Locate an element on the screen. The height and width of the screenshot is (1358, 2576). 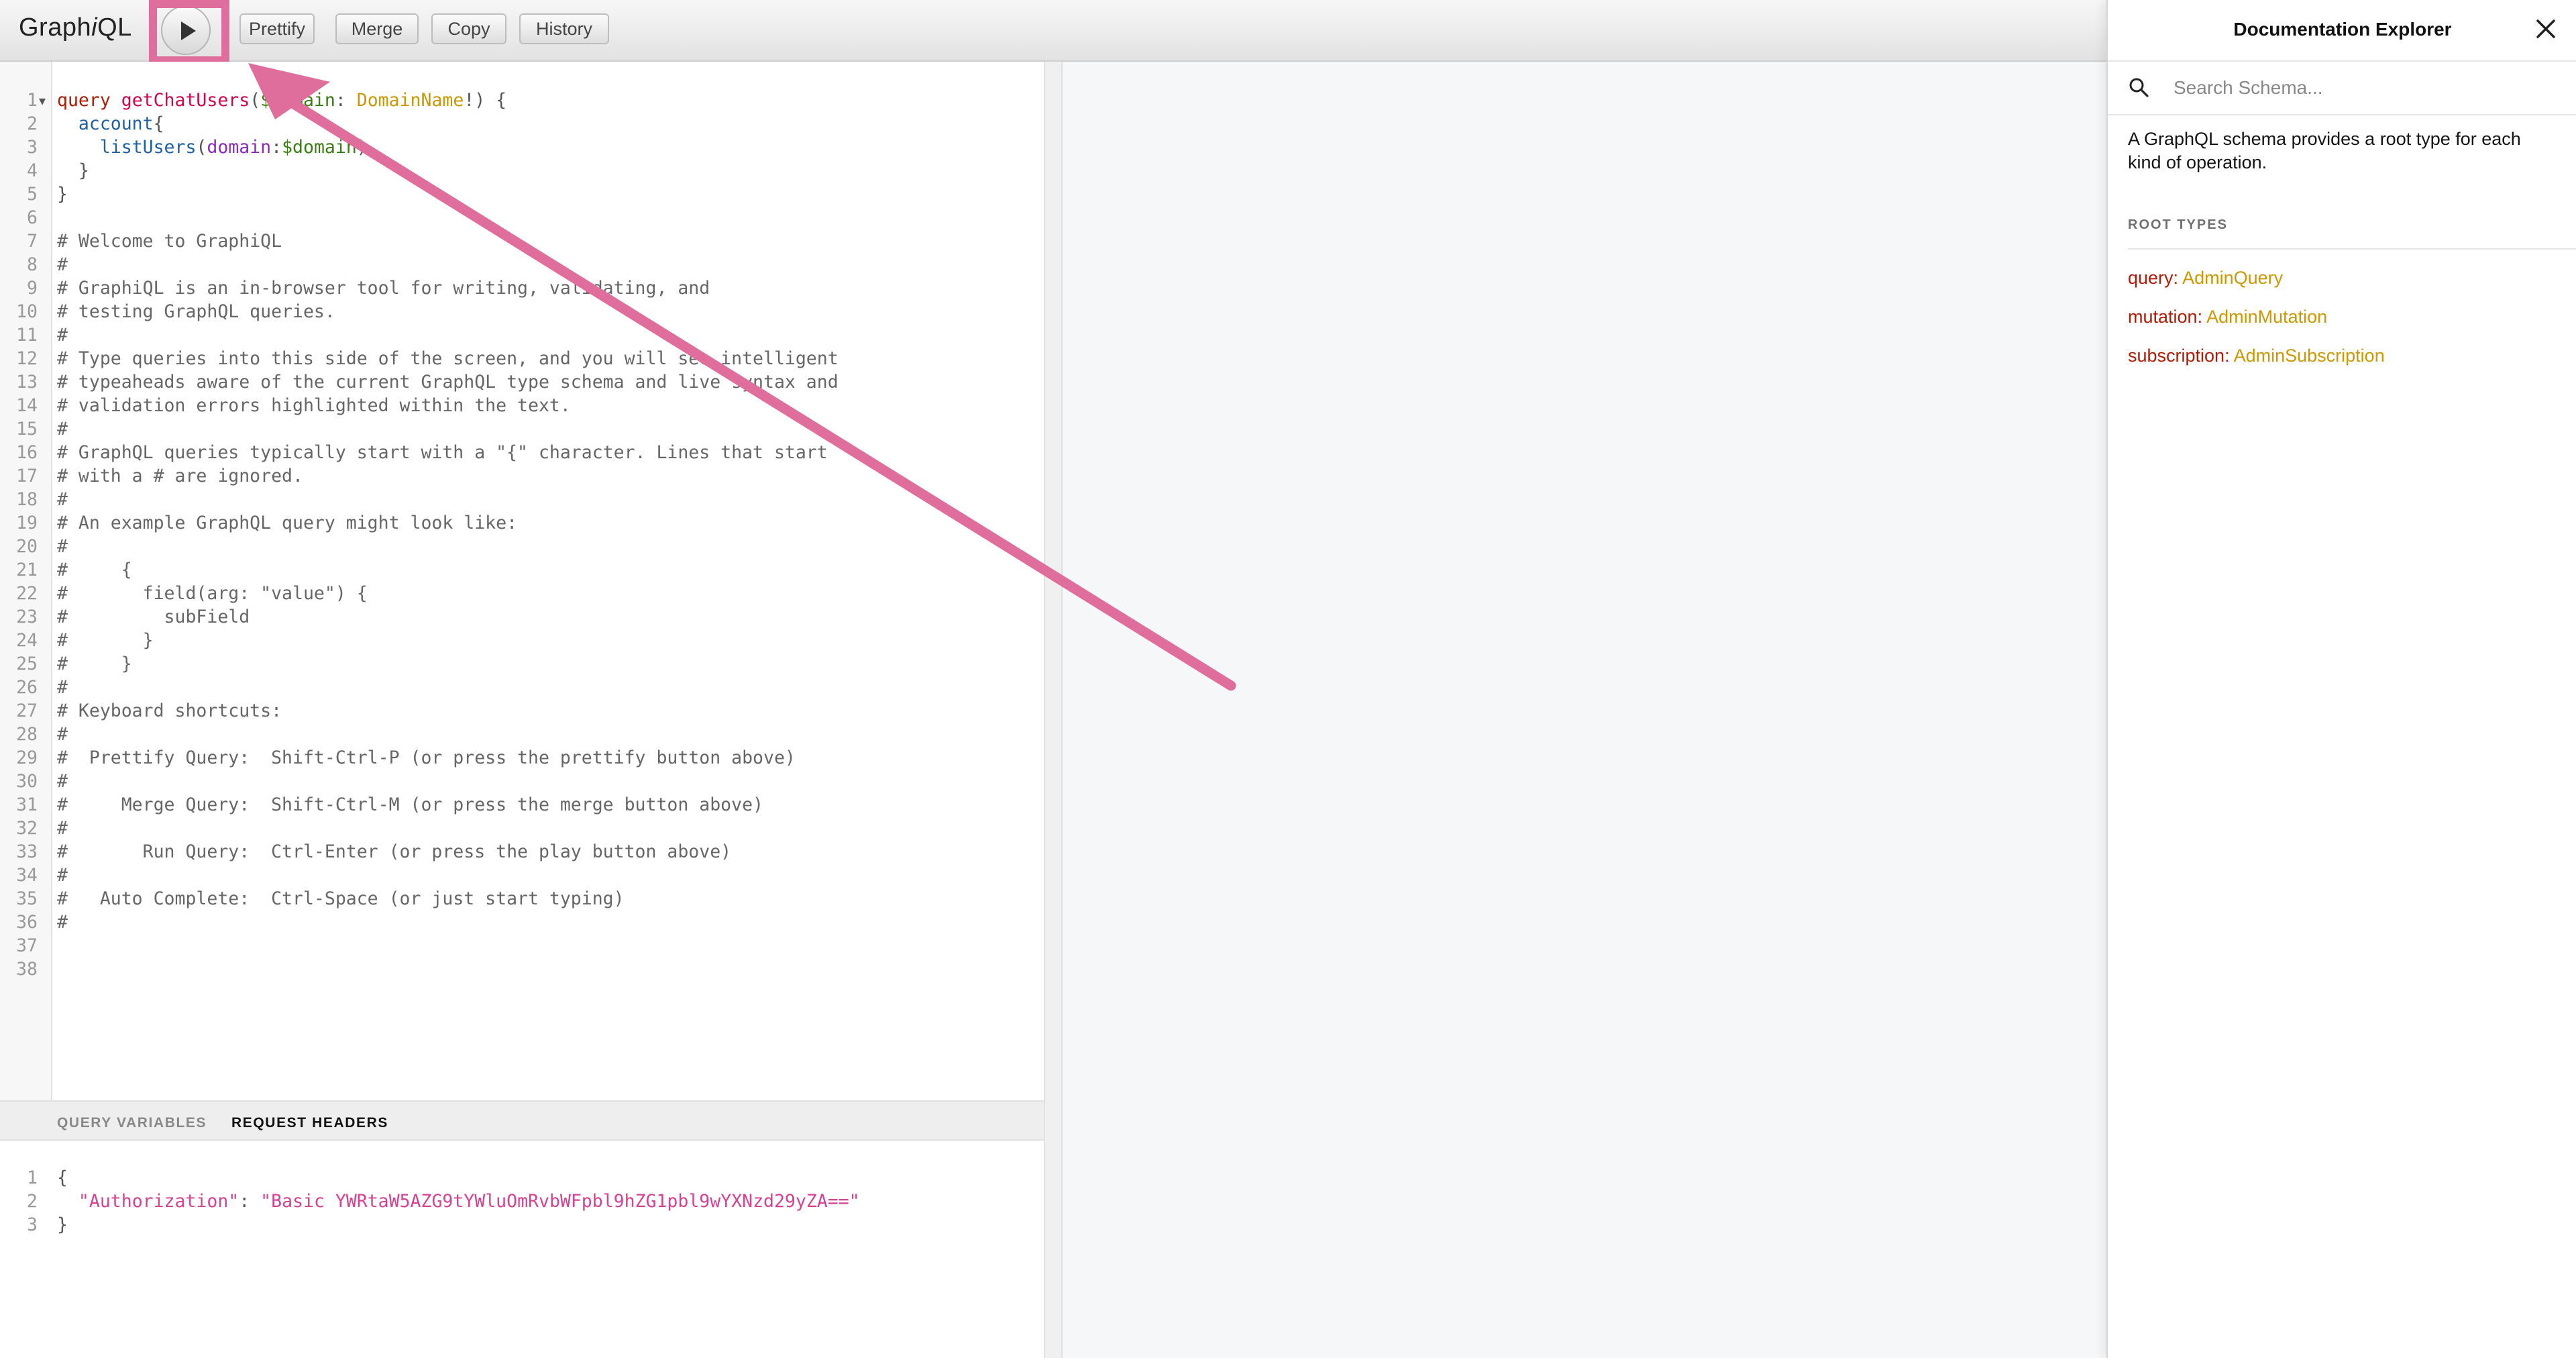
doc-header-divider is located at coordinates (2342, 61).